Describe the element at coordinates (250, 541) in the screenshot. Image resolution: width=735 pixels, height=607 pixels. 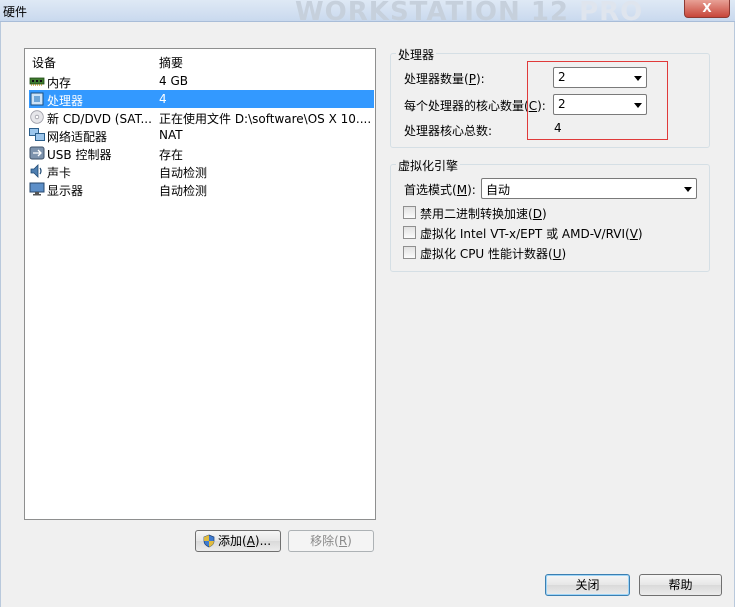
I see `add-button-mnemonic: A` at that location.